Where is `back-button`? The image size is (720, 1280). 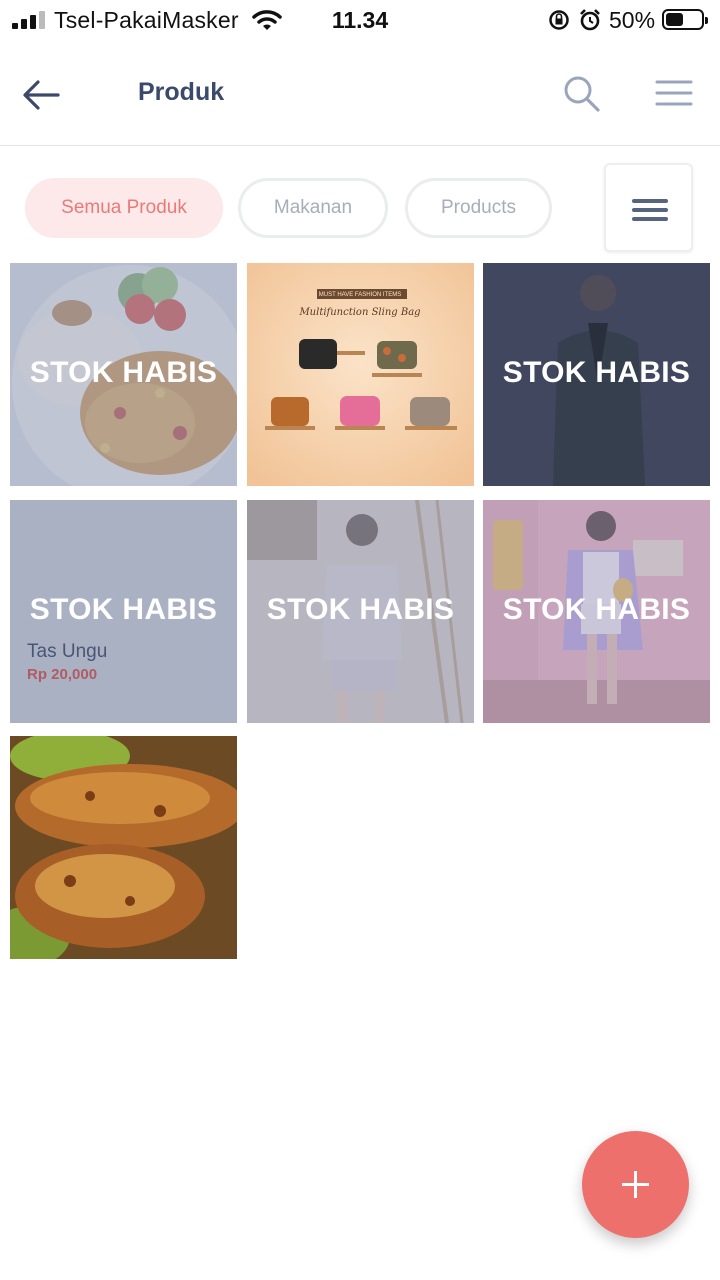
back-button is located at coordinates (41, 95).